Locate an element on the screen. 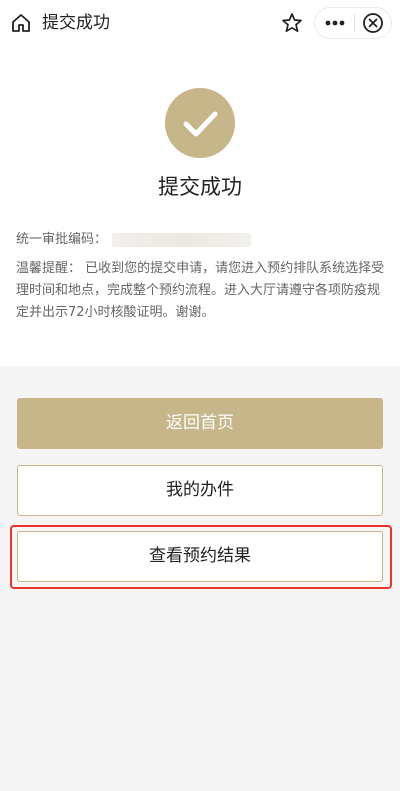 This screenshot has height=791, width=400. success-title: 提交成功 is located at coordinates (200, 187).